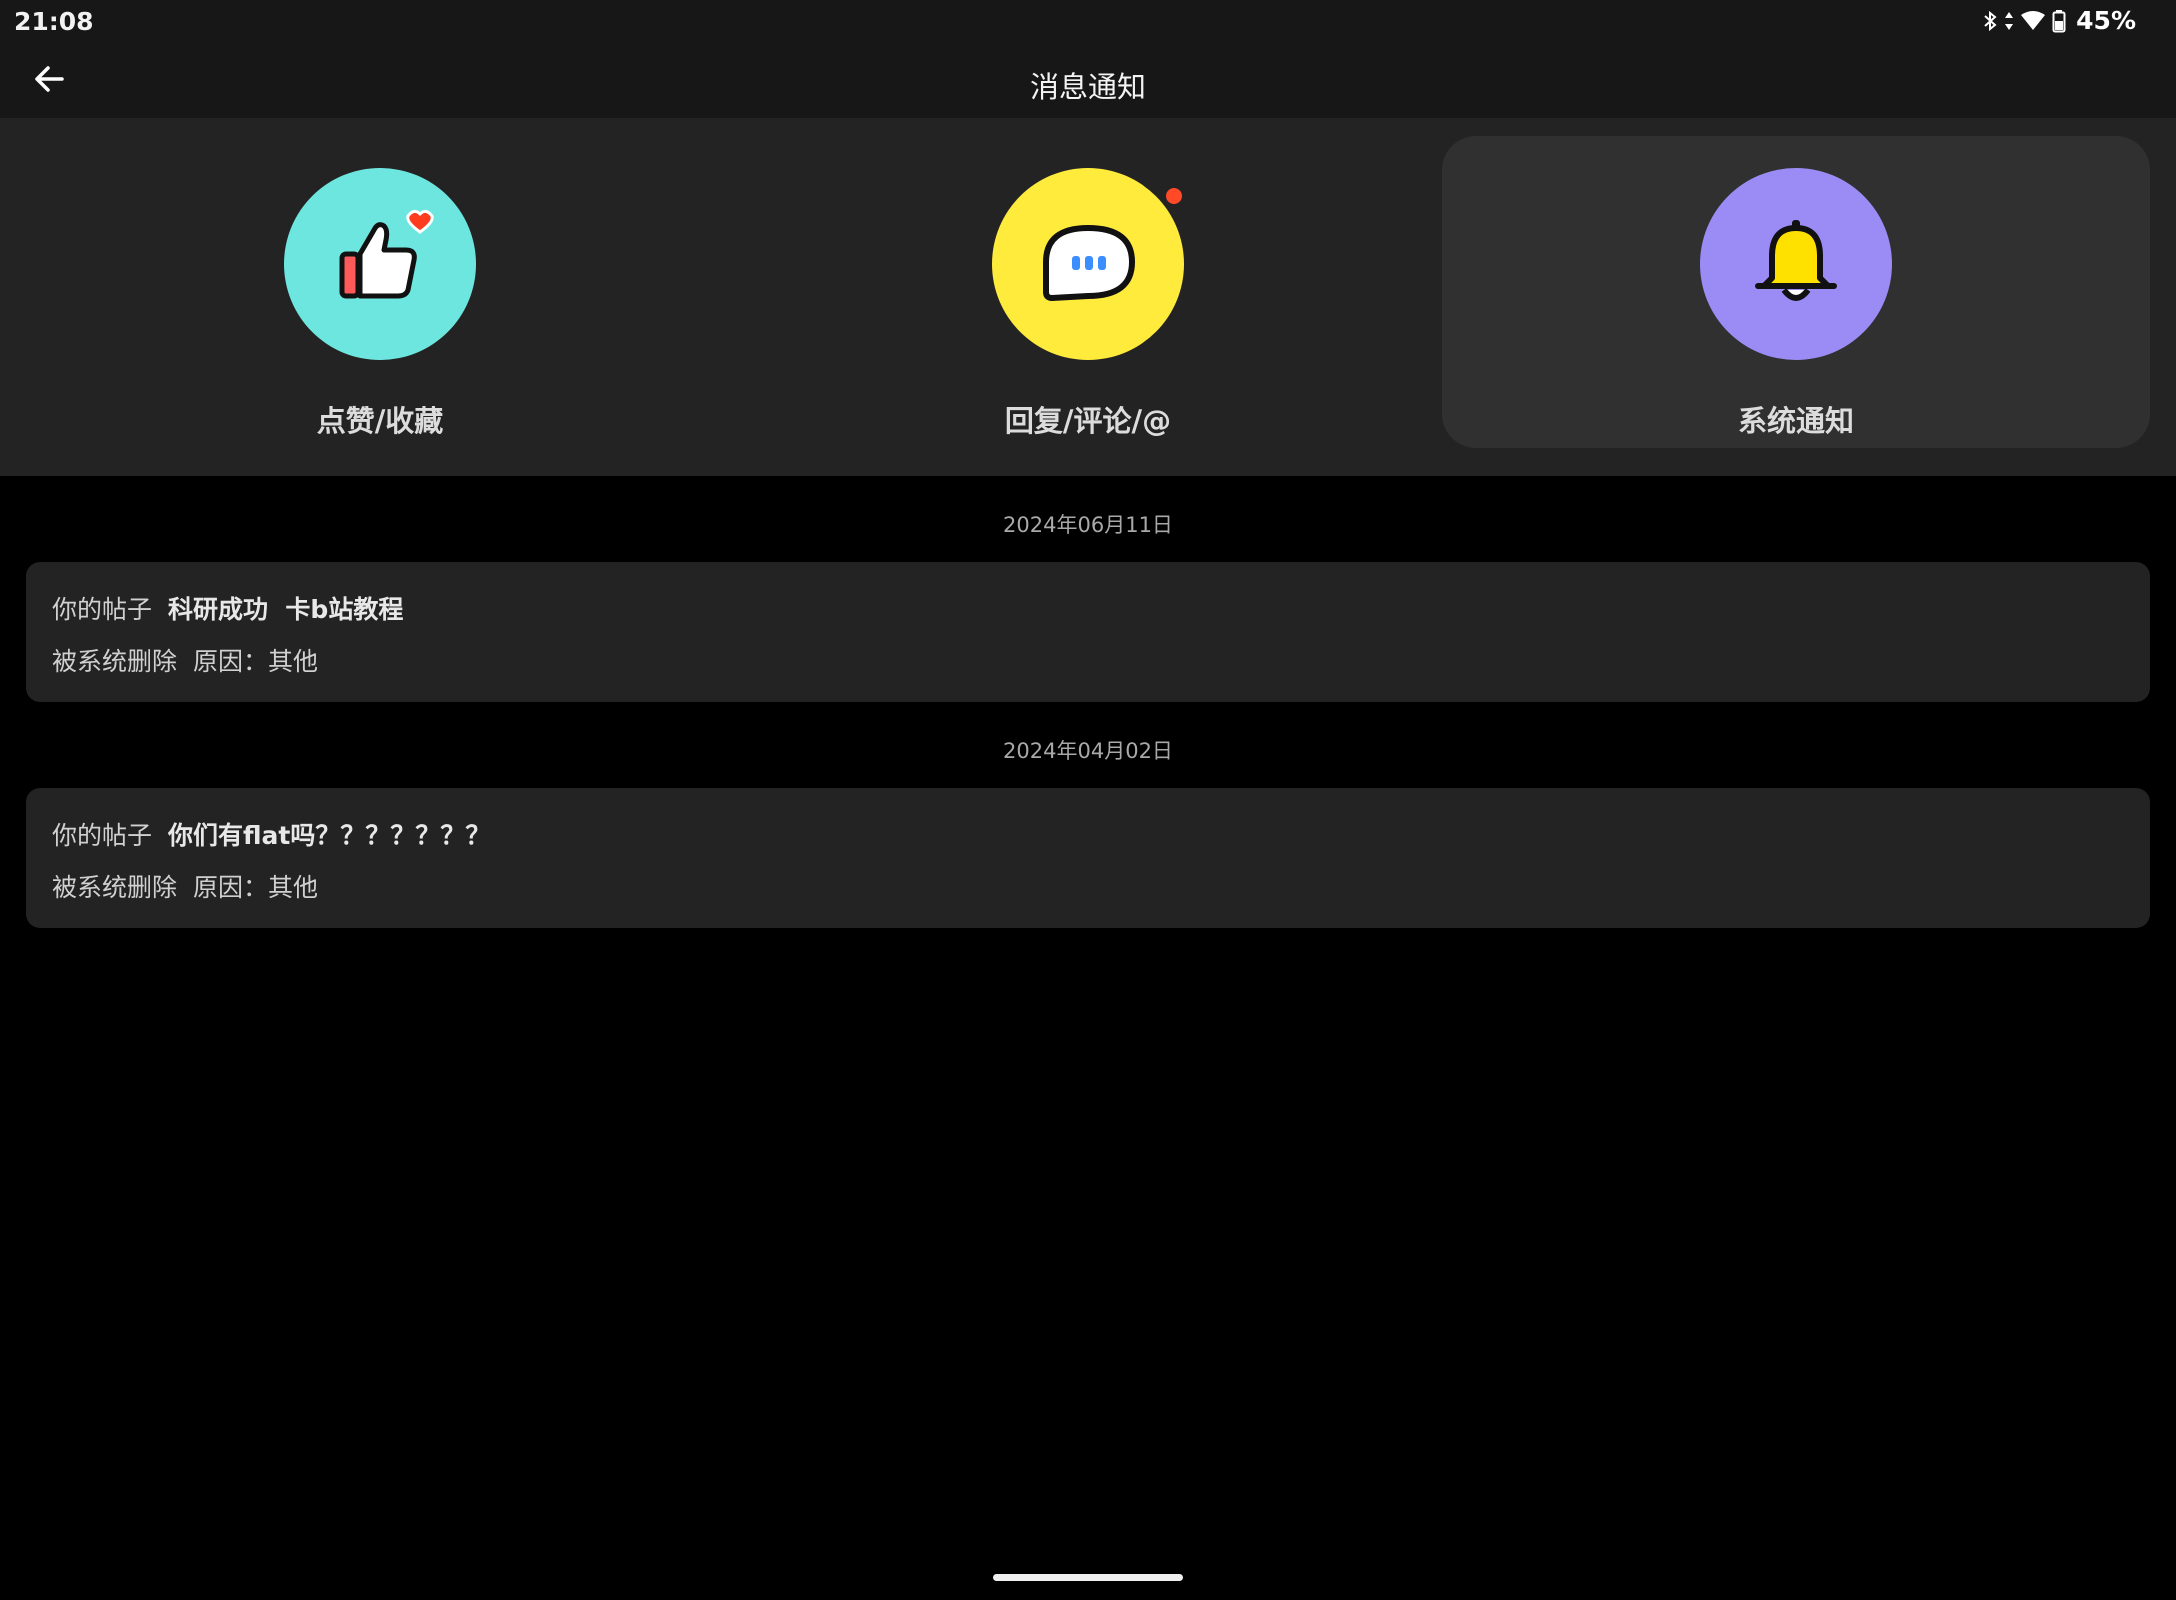 The width and height of the screenshot is (2176, 1600). Describe the element at coordinates (1087, 87) in the screenshot. I see `page-title: 消息通知` at that location.